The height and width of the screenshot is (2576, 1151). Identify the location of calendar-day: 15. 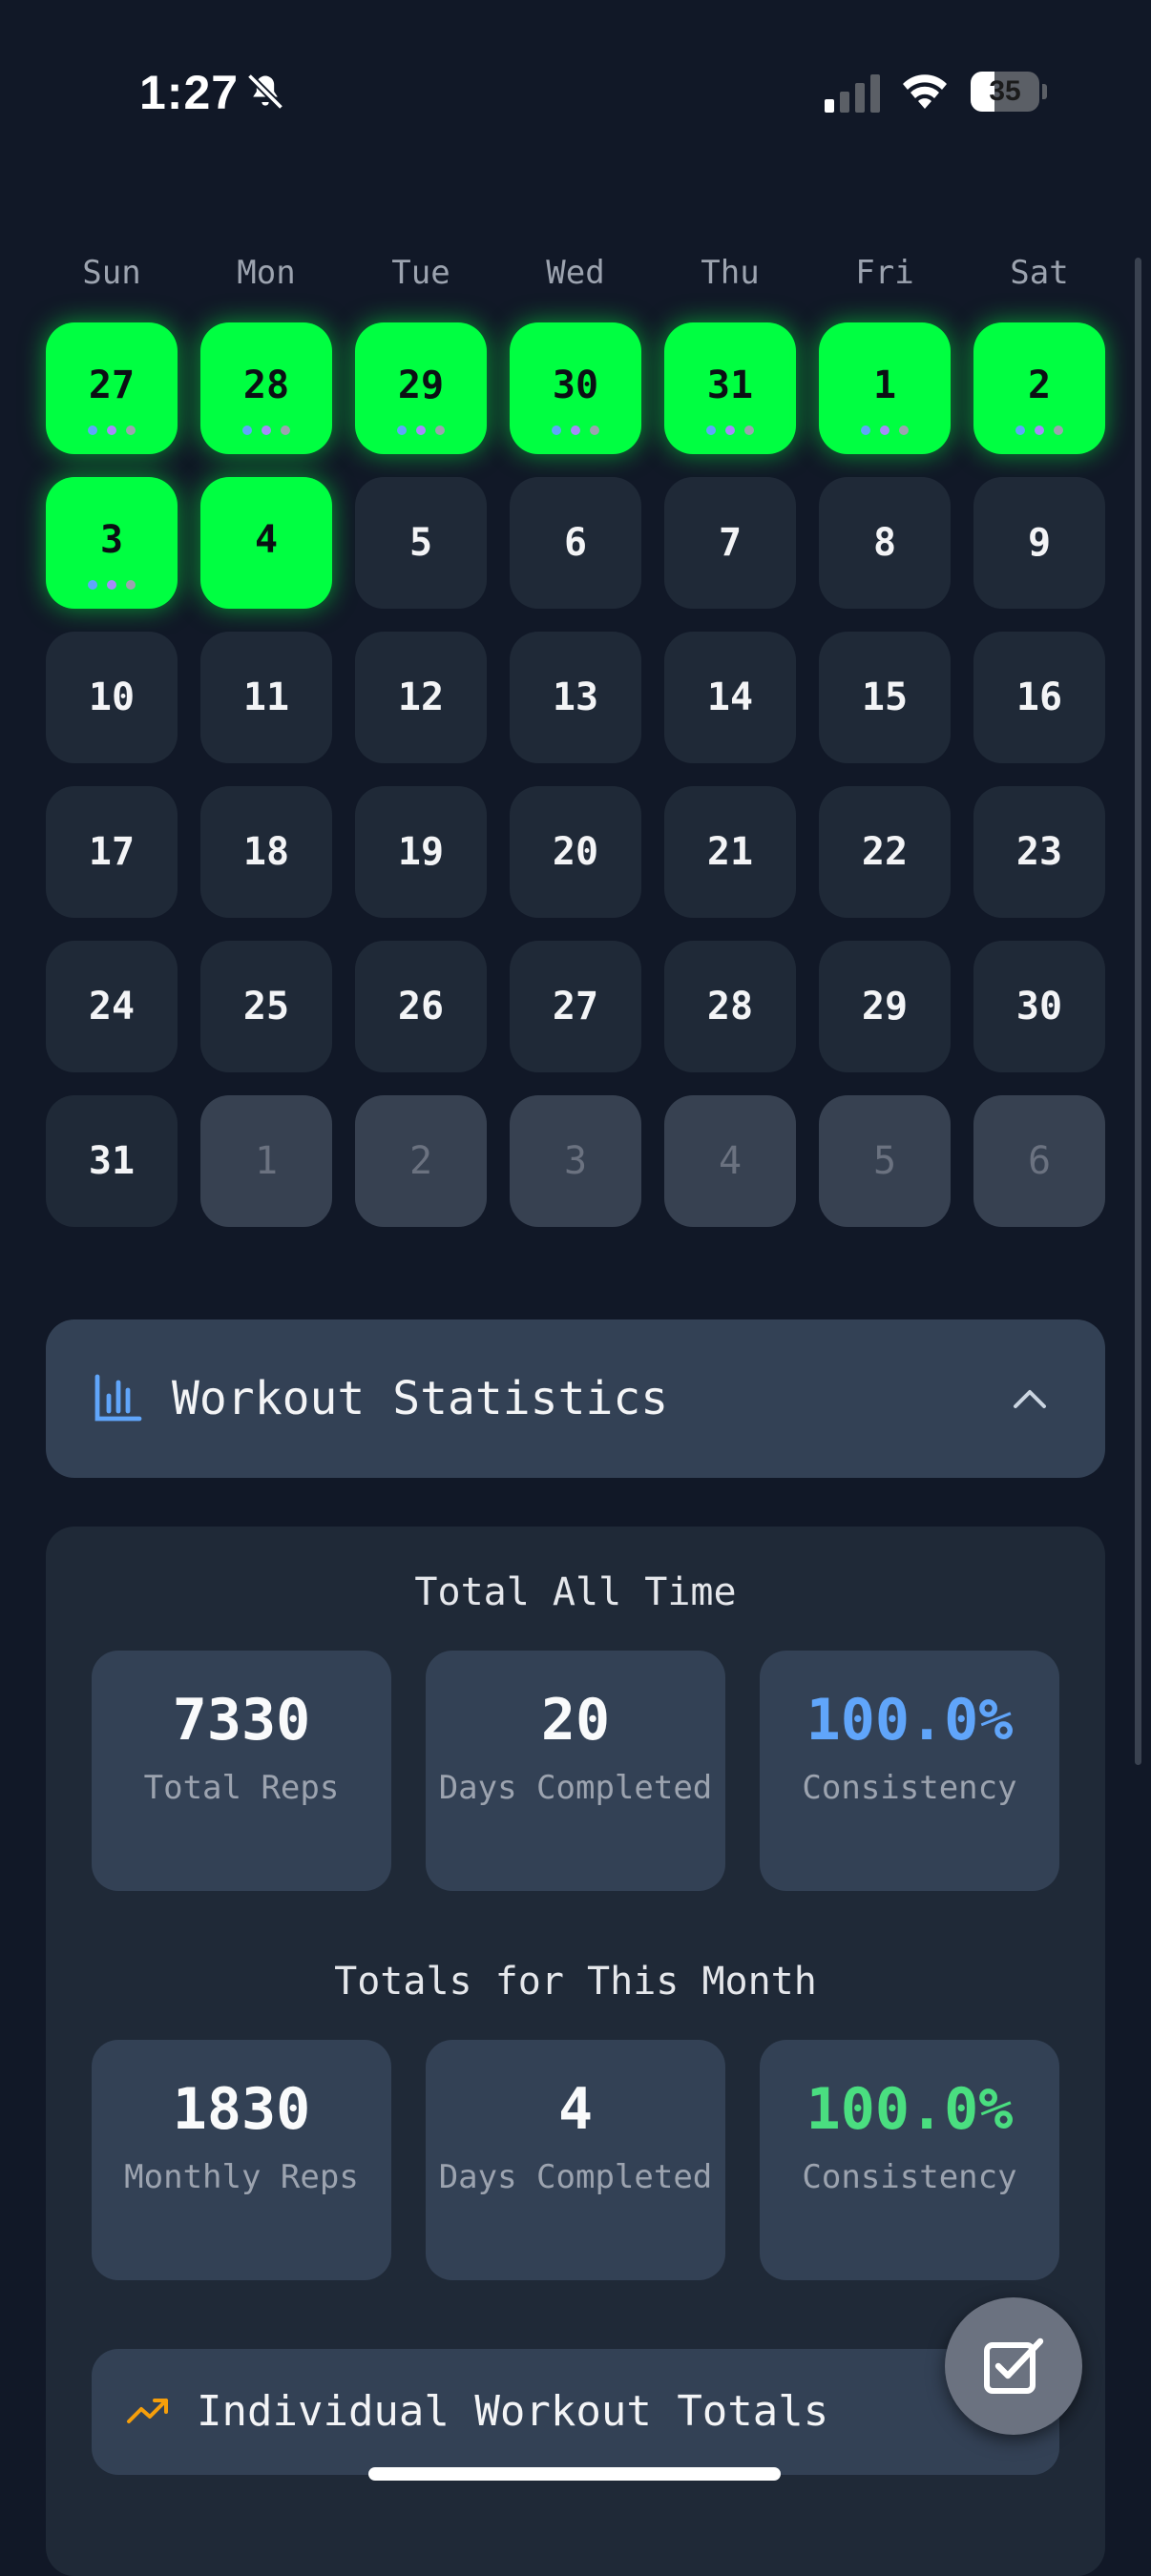
(885, 697).